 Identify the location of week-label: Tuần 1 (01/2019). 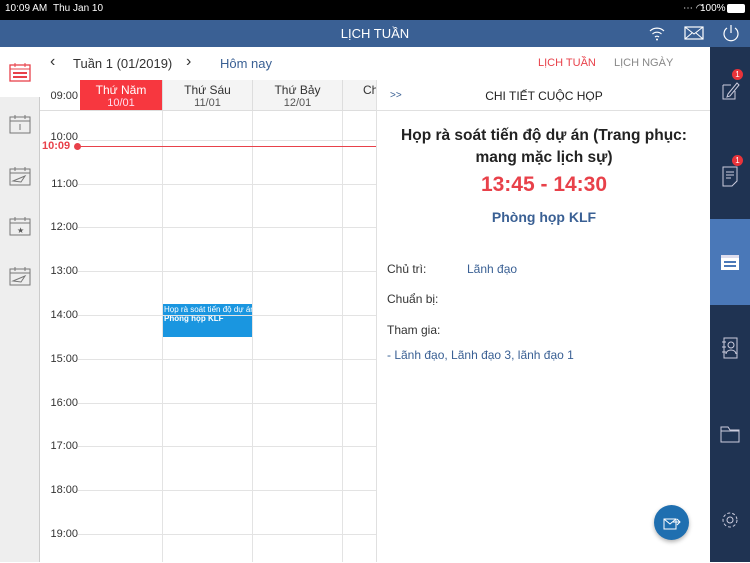
(123, 63).